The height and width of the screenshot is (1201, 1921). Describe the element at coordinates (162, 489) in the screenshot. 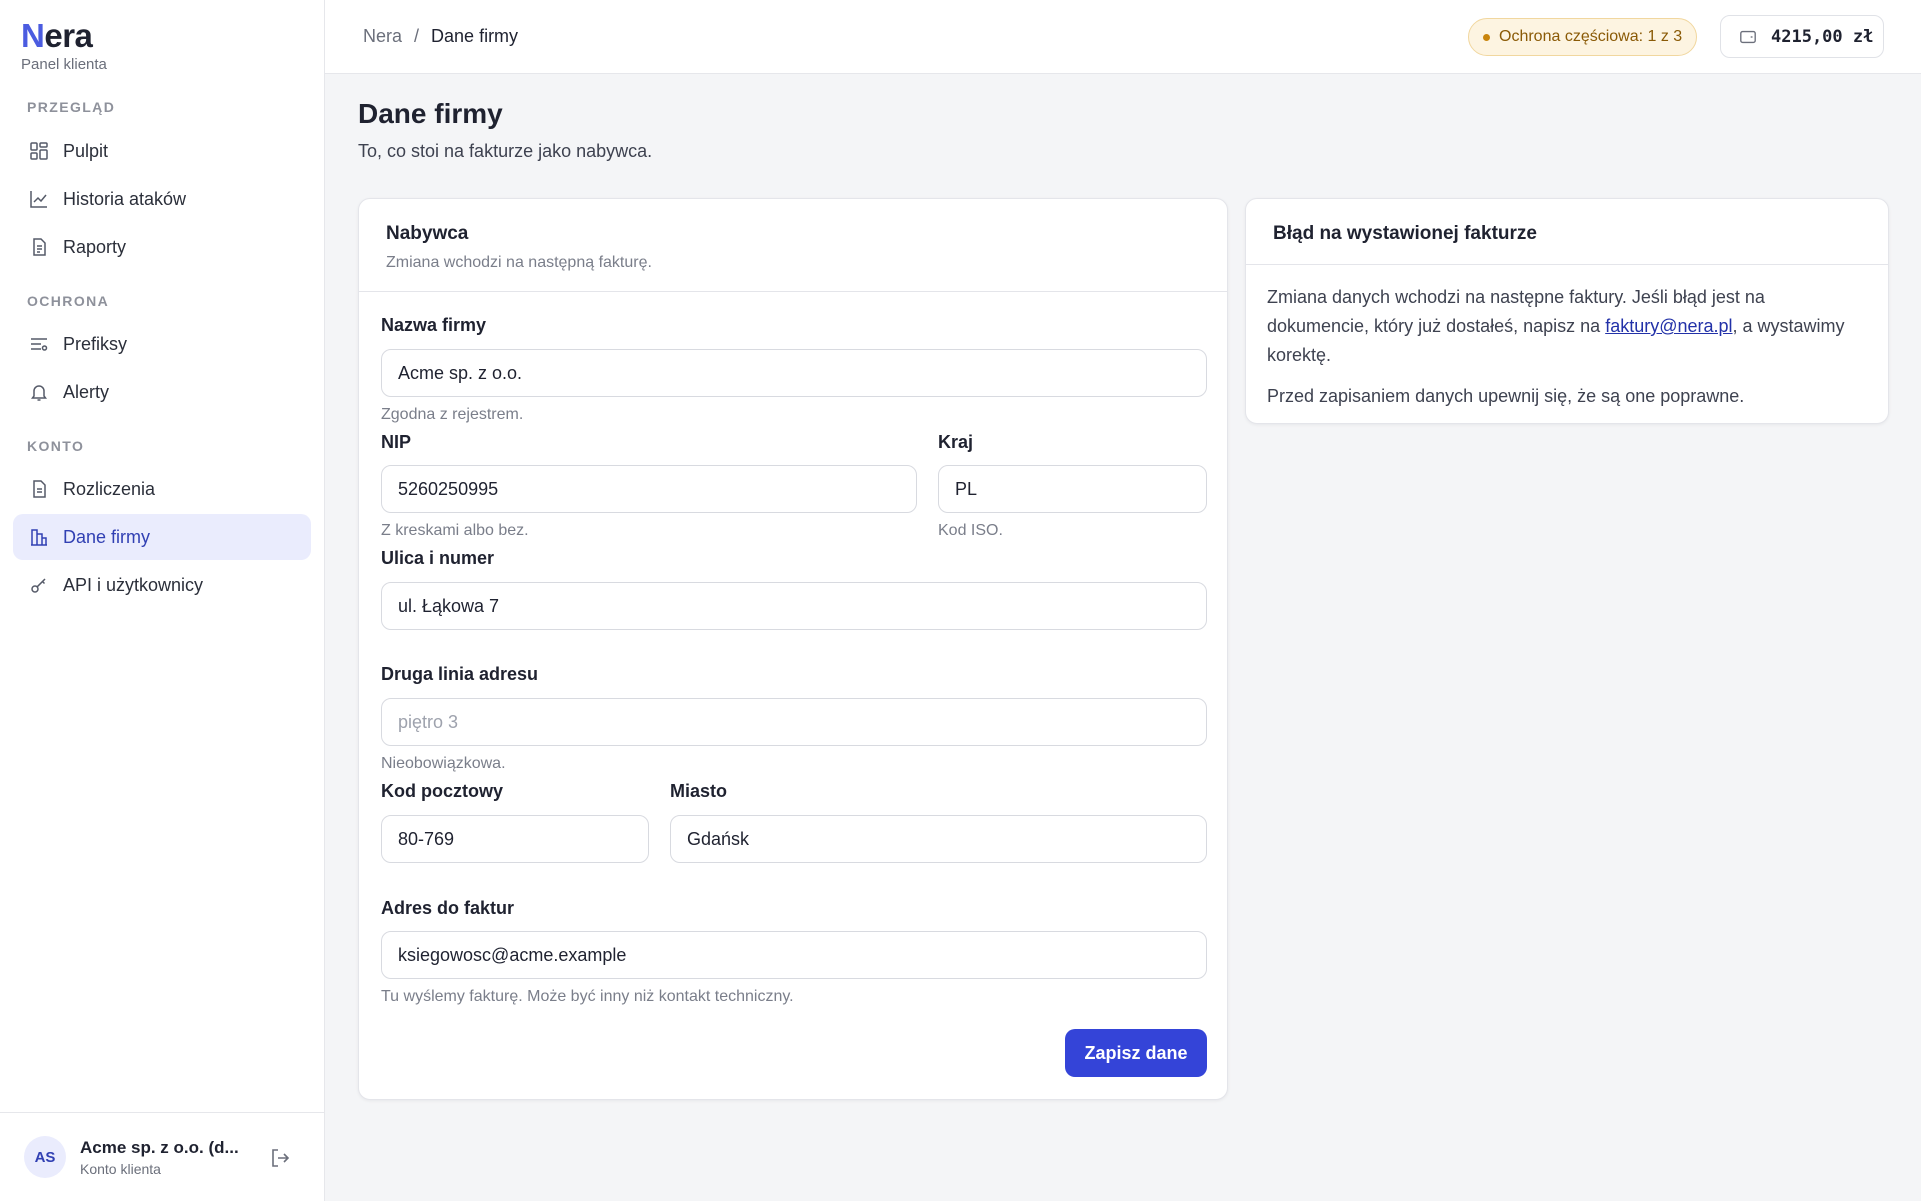

I see `sidebar-item-rozliczenia: Rozliczenia` at that location.